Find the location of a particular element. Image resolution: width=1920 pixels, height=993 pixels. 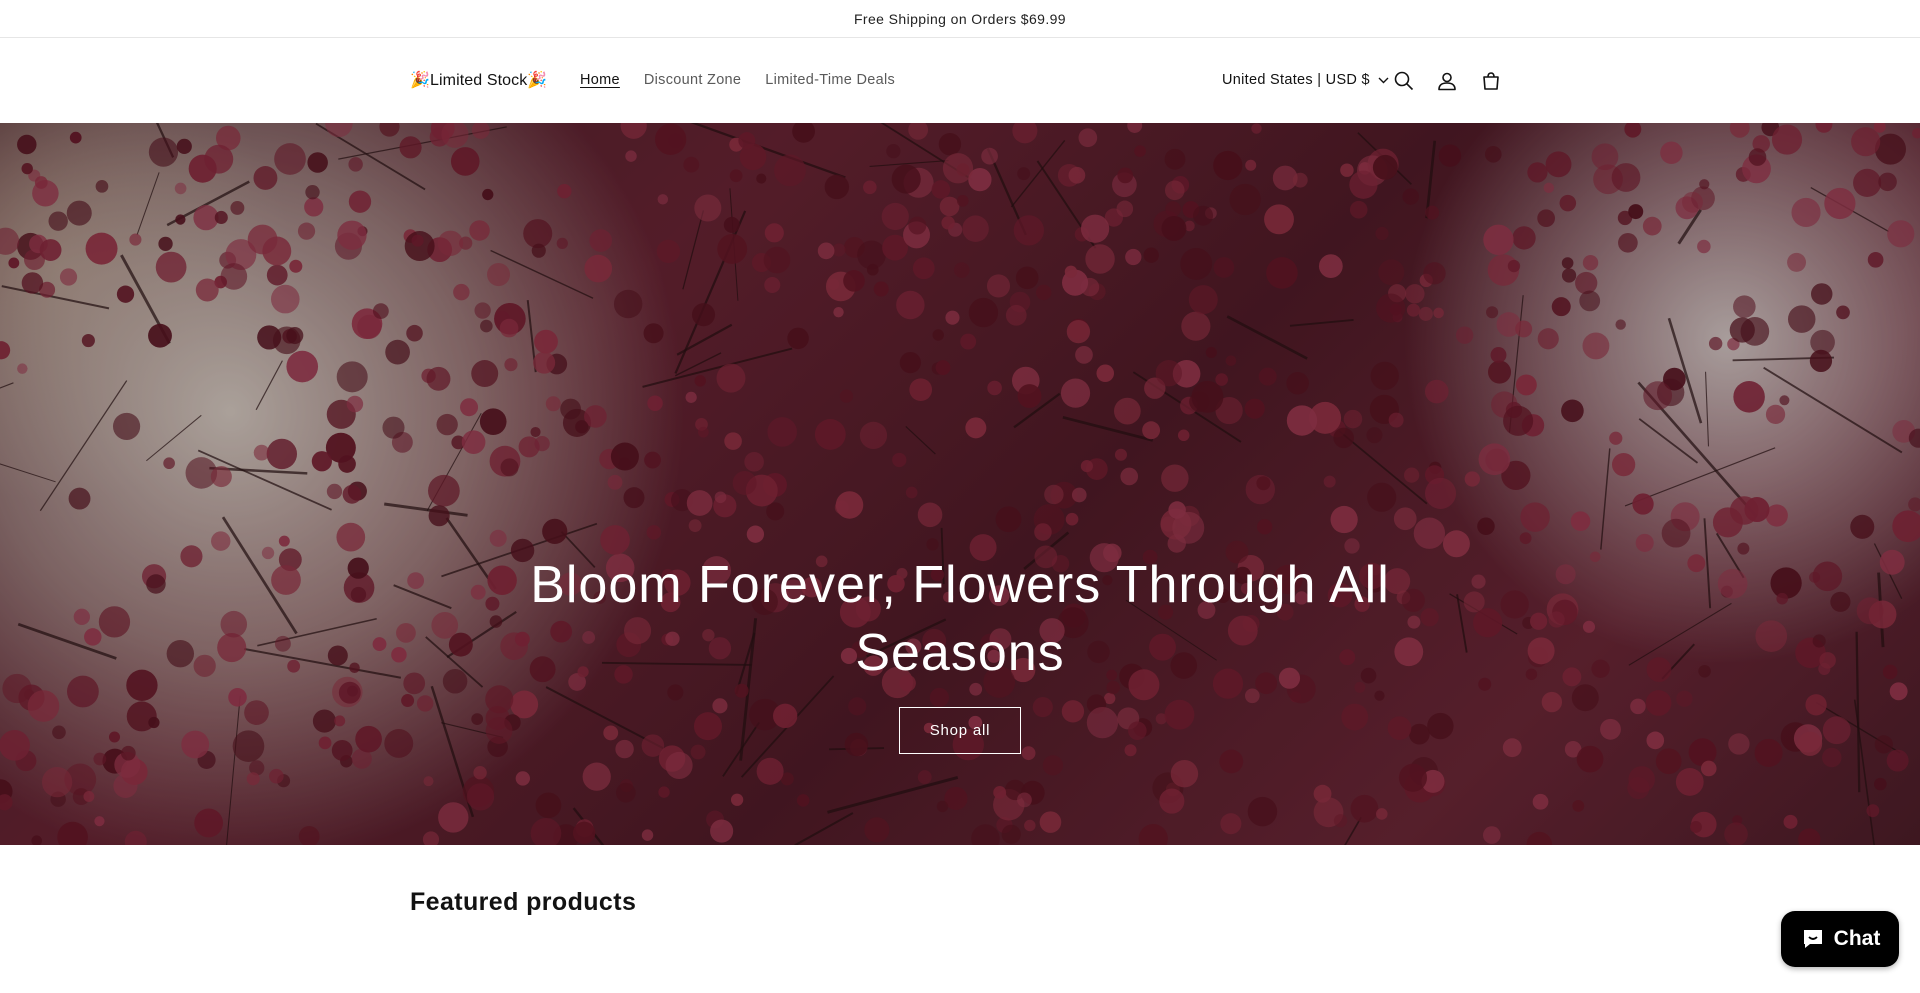

chat-bubble-icon is located at coordinates (1812, 939).